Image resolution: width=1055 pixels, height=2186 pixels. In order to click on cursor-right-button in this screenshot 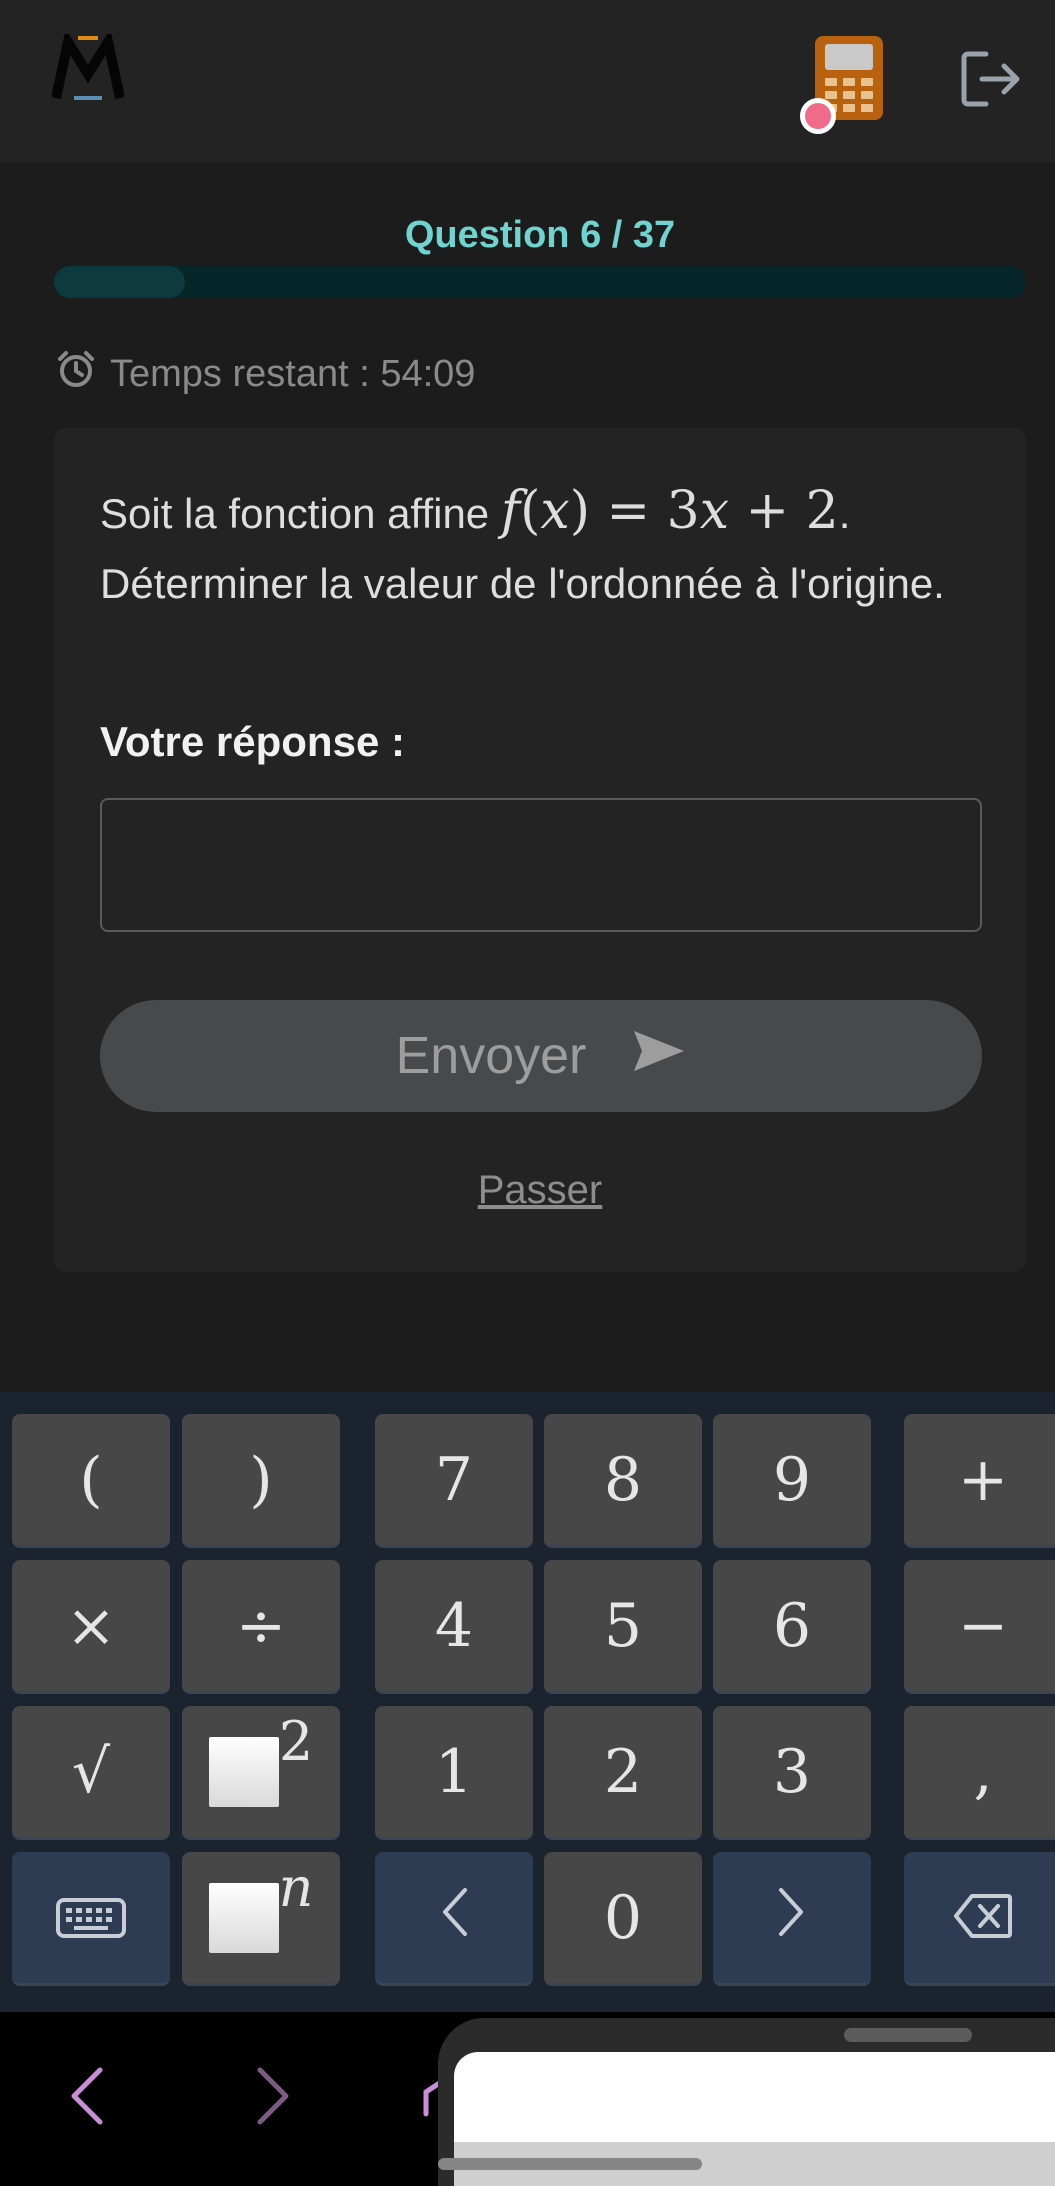, I will do `click(792, 1919)`.